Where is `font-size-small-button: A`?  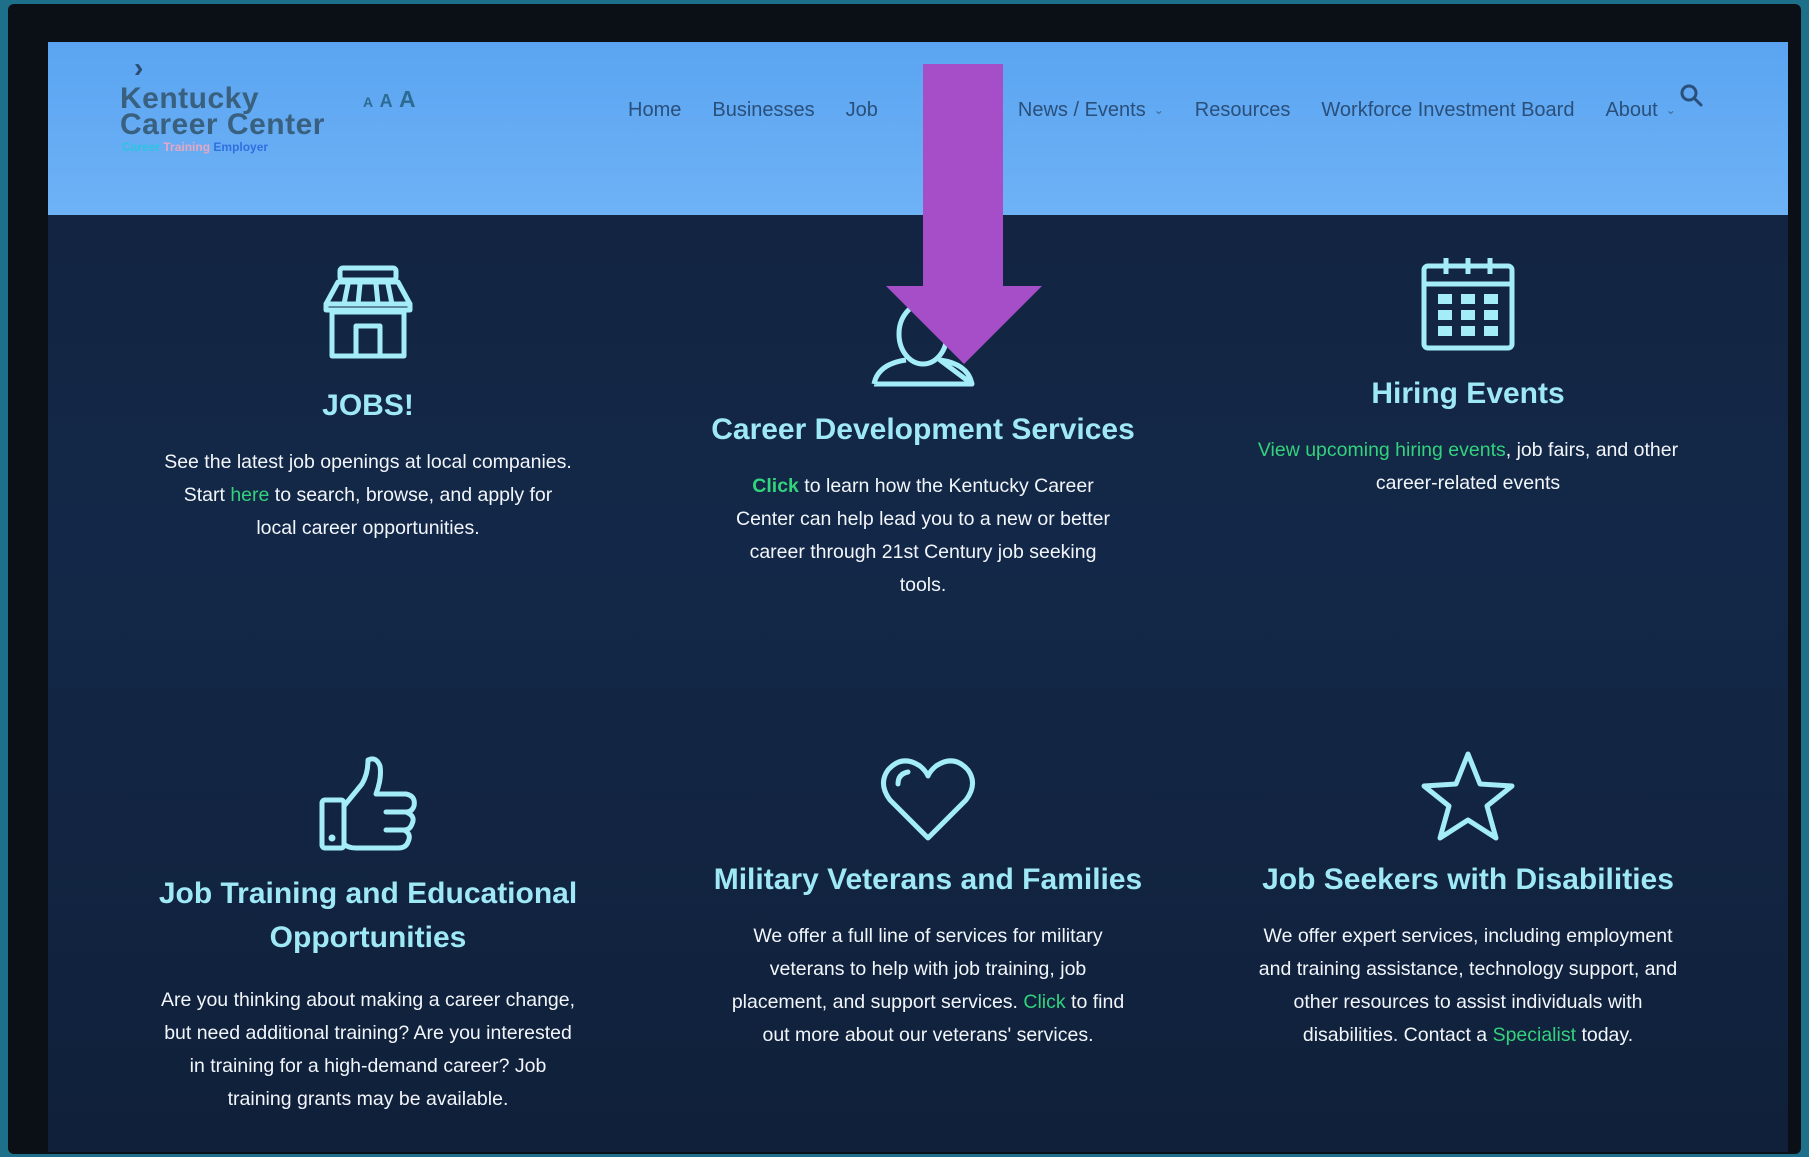
font-size-small-button: A is located at coordinates (368, 102).